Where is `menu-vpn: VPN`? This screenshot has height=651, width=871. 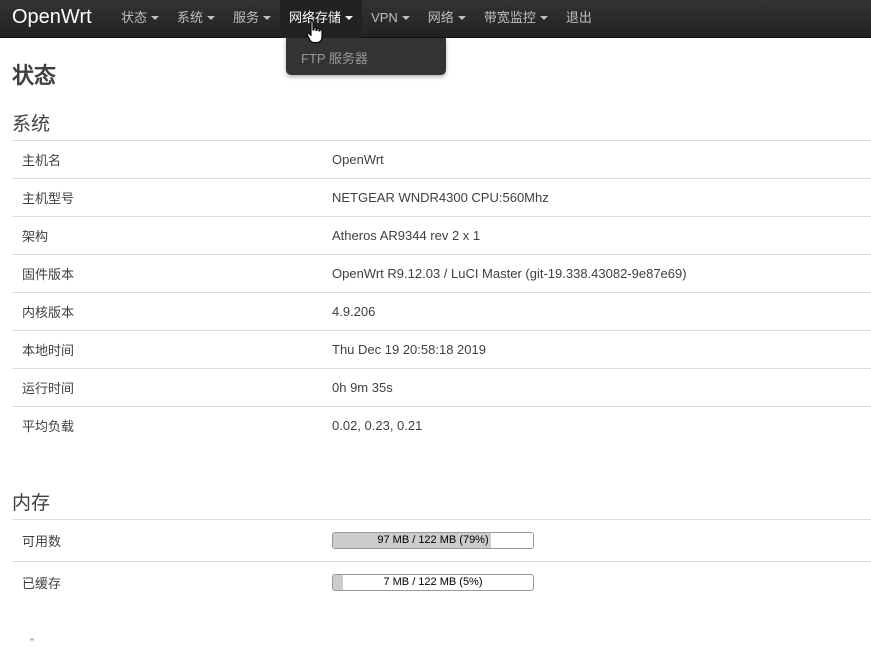 menu-vpn: VPN is located at coordinates (390, 19).